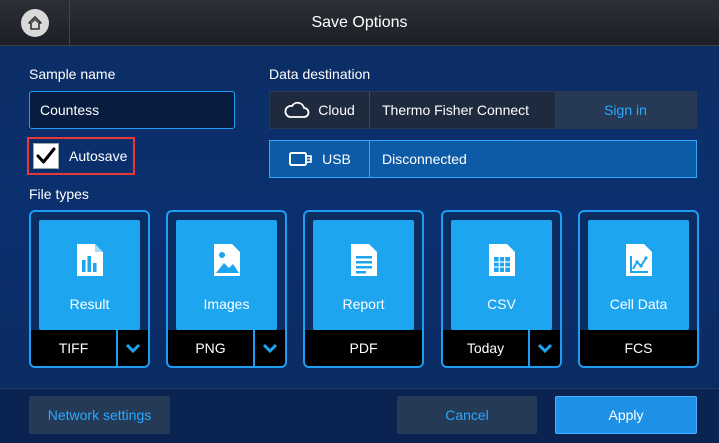  Describe the element at coordinates (226, 304) in the screenshot. I see `file-type-images-name: Images` at that location.